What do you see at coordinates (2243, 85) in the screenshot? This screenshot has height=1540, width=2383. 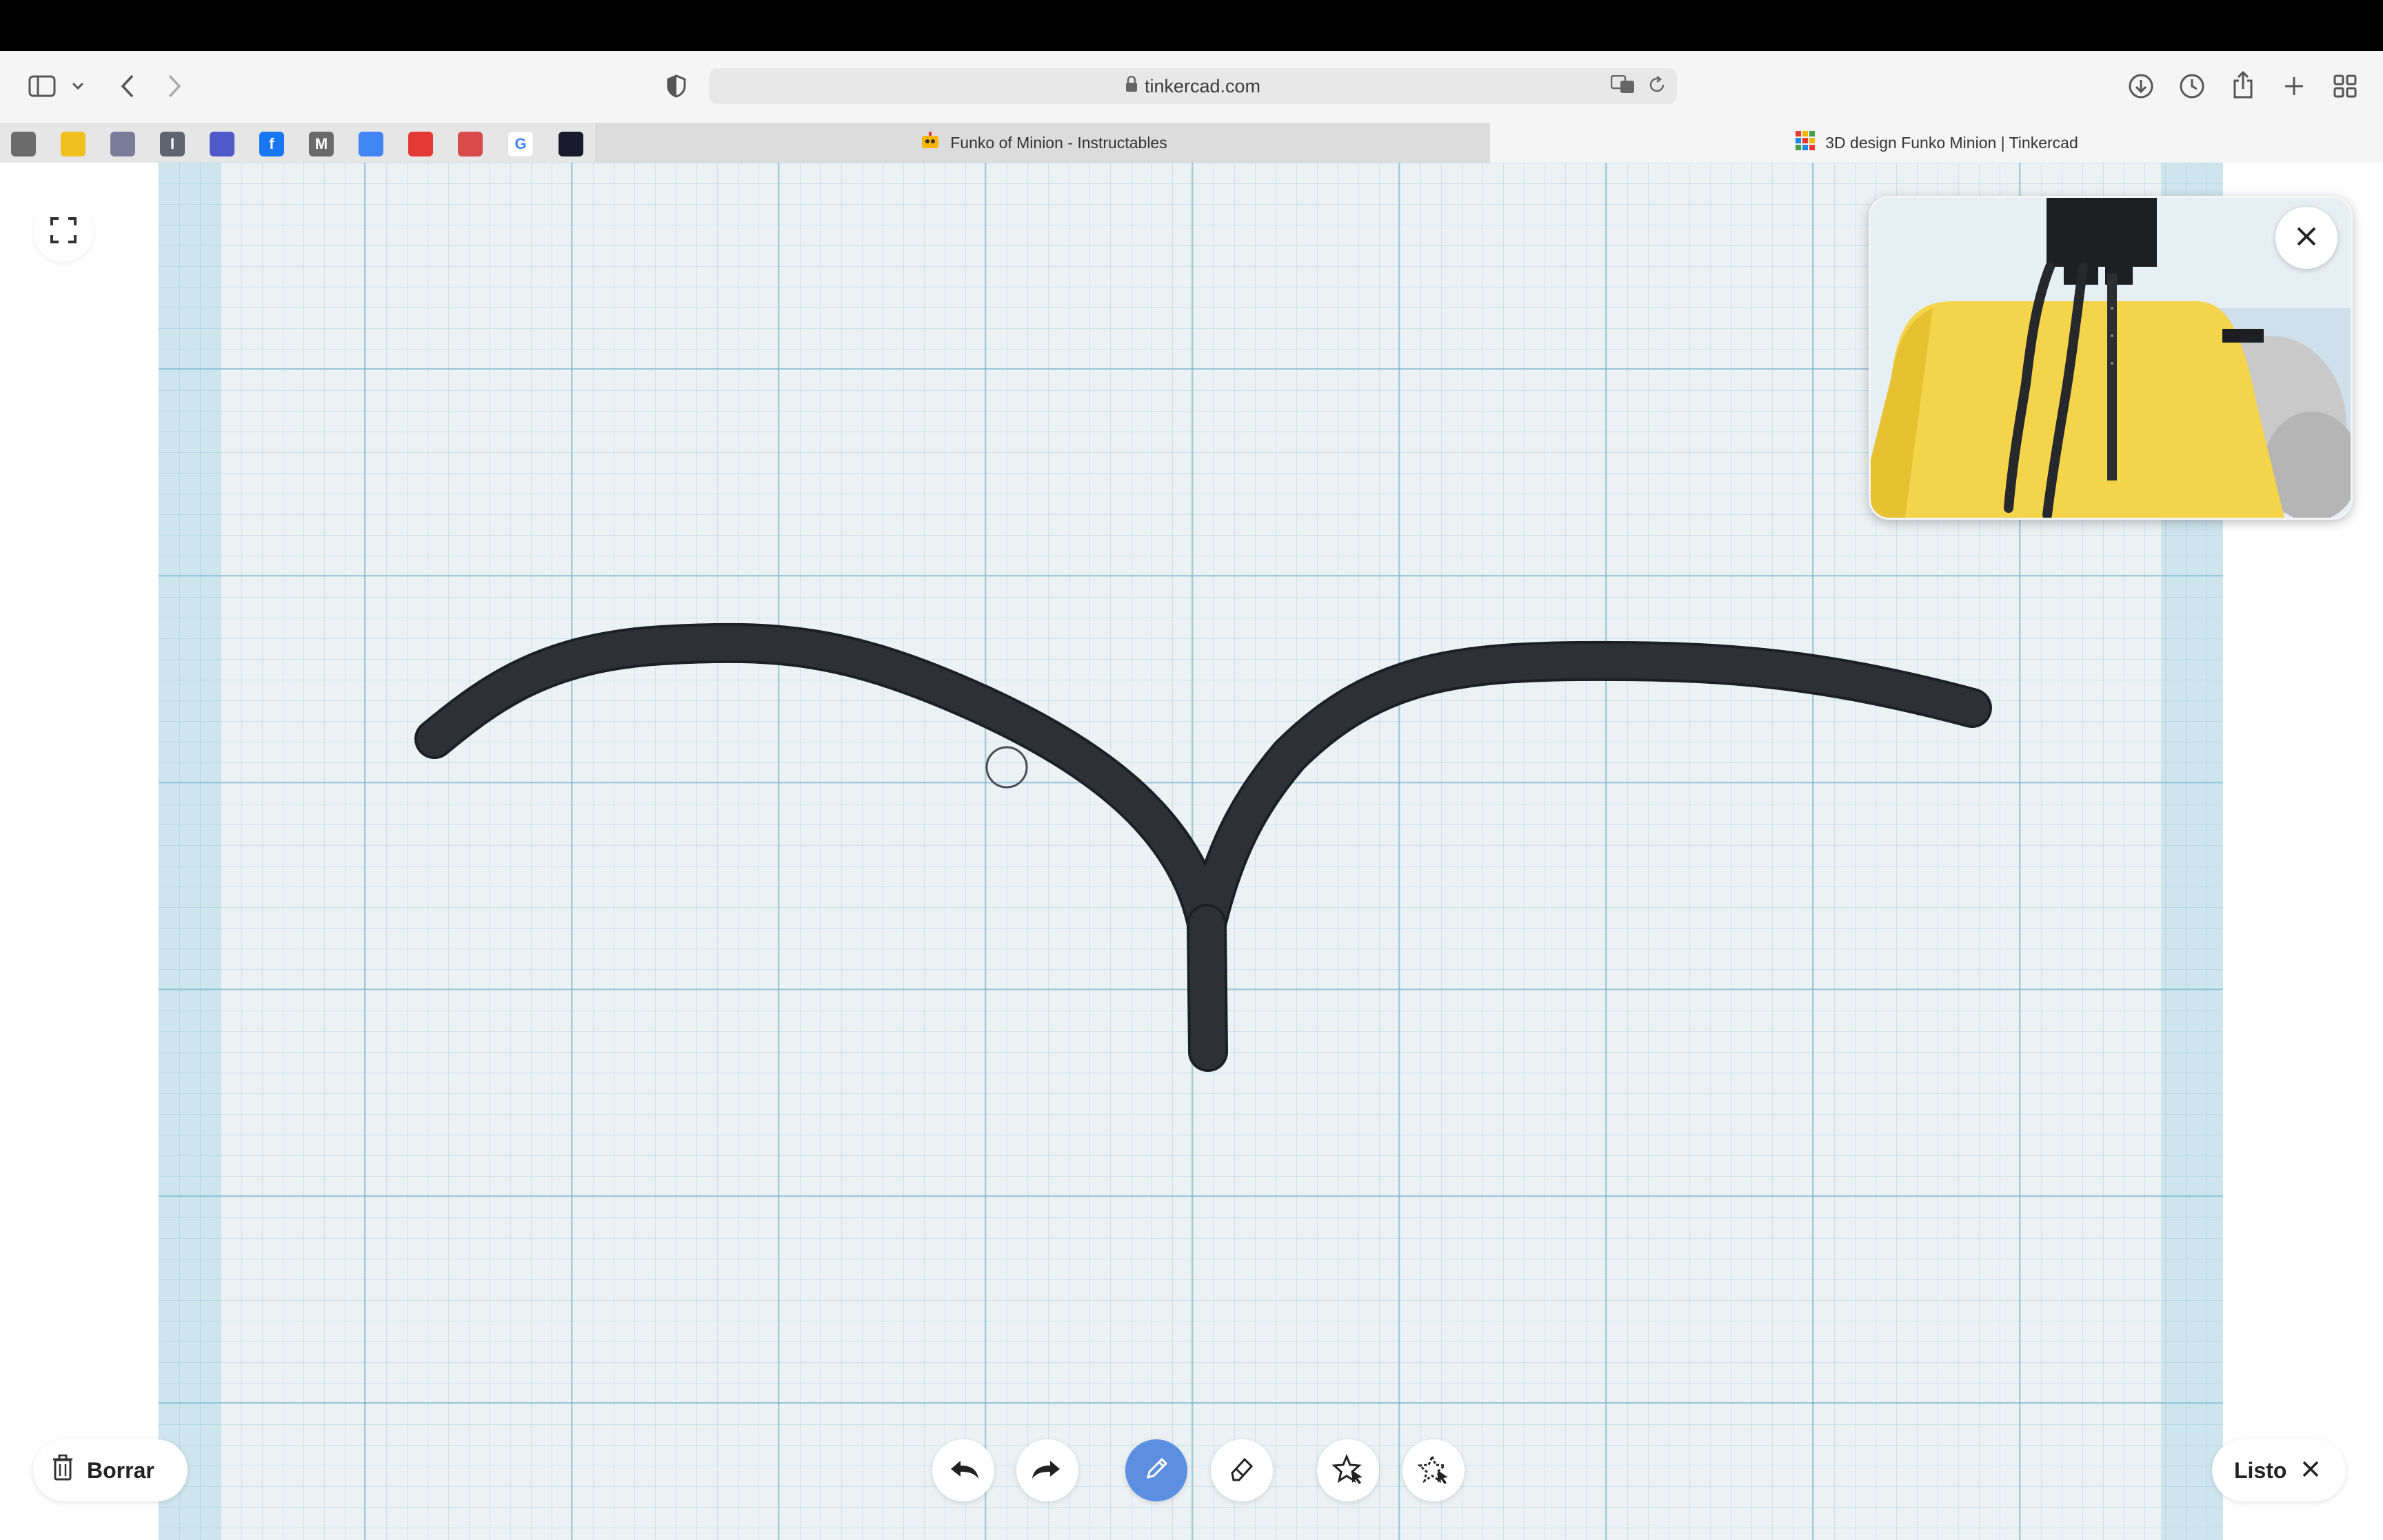 I see `share-icon` at bounding box center [2243, 85].